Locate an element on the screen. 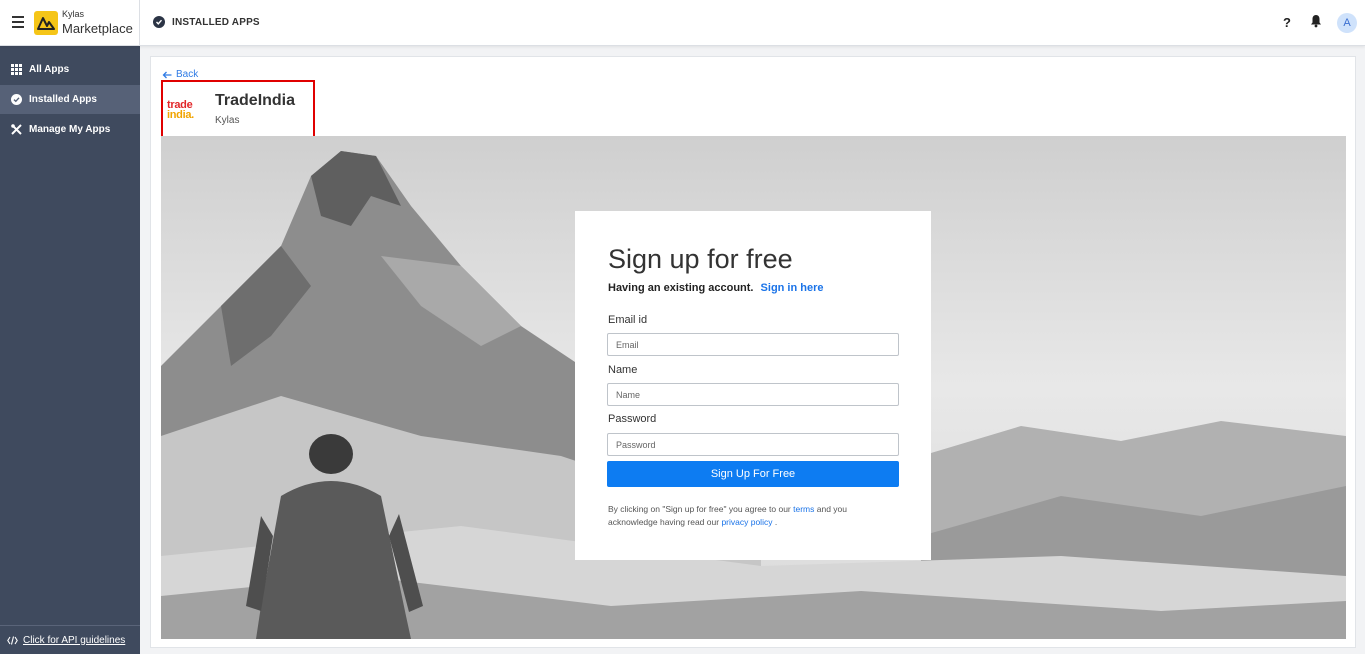 The height and width of the screenshot is (654, 1365). api-guidelines-link: Click for API guidelines is located at coordinates (74, 640).